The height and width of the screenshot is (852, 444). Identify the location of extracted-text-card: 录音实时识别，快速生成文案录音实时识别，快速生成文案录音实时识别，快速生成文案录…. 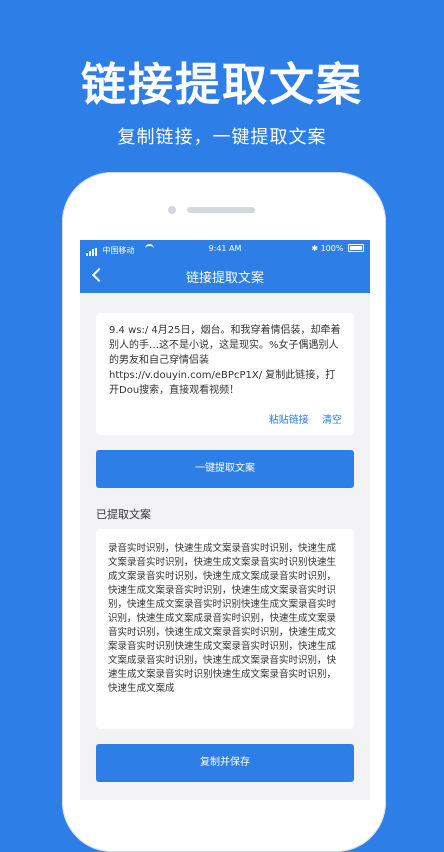
(225, 629).